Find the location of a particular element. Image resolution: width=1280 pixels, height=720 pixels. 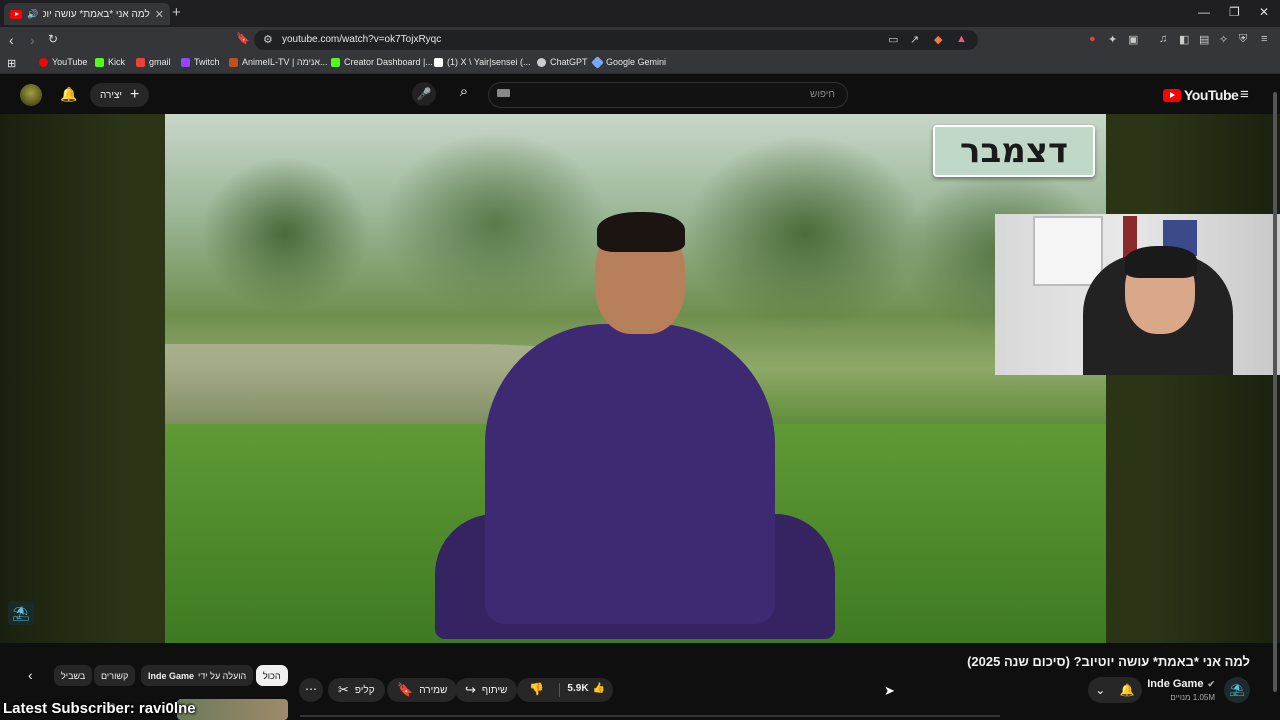

bookmark-kick: Kick is located at coordinates (110, 62).